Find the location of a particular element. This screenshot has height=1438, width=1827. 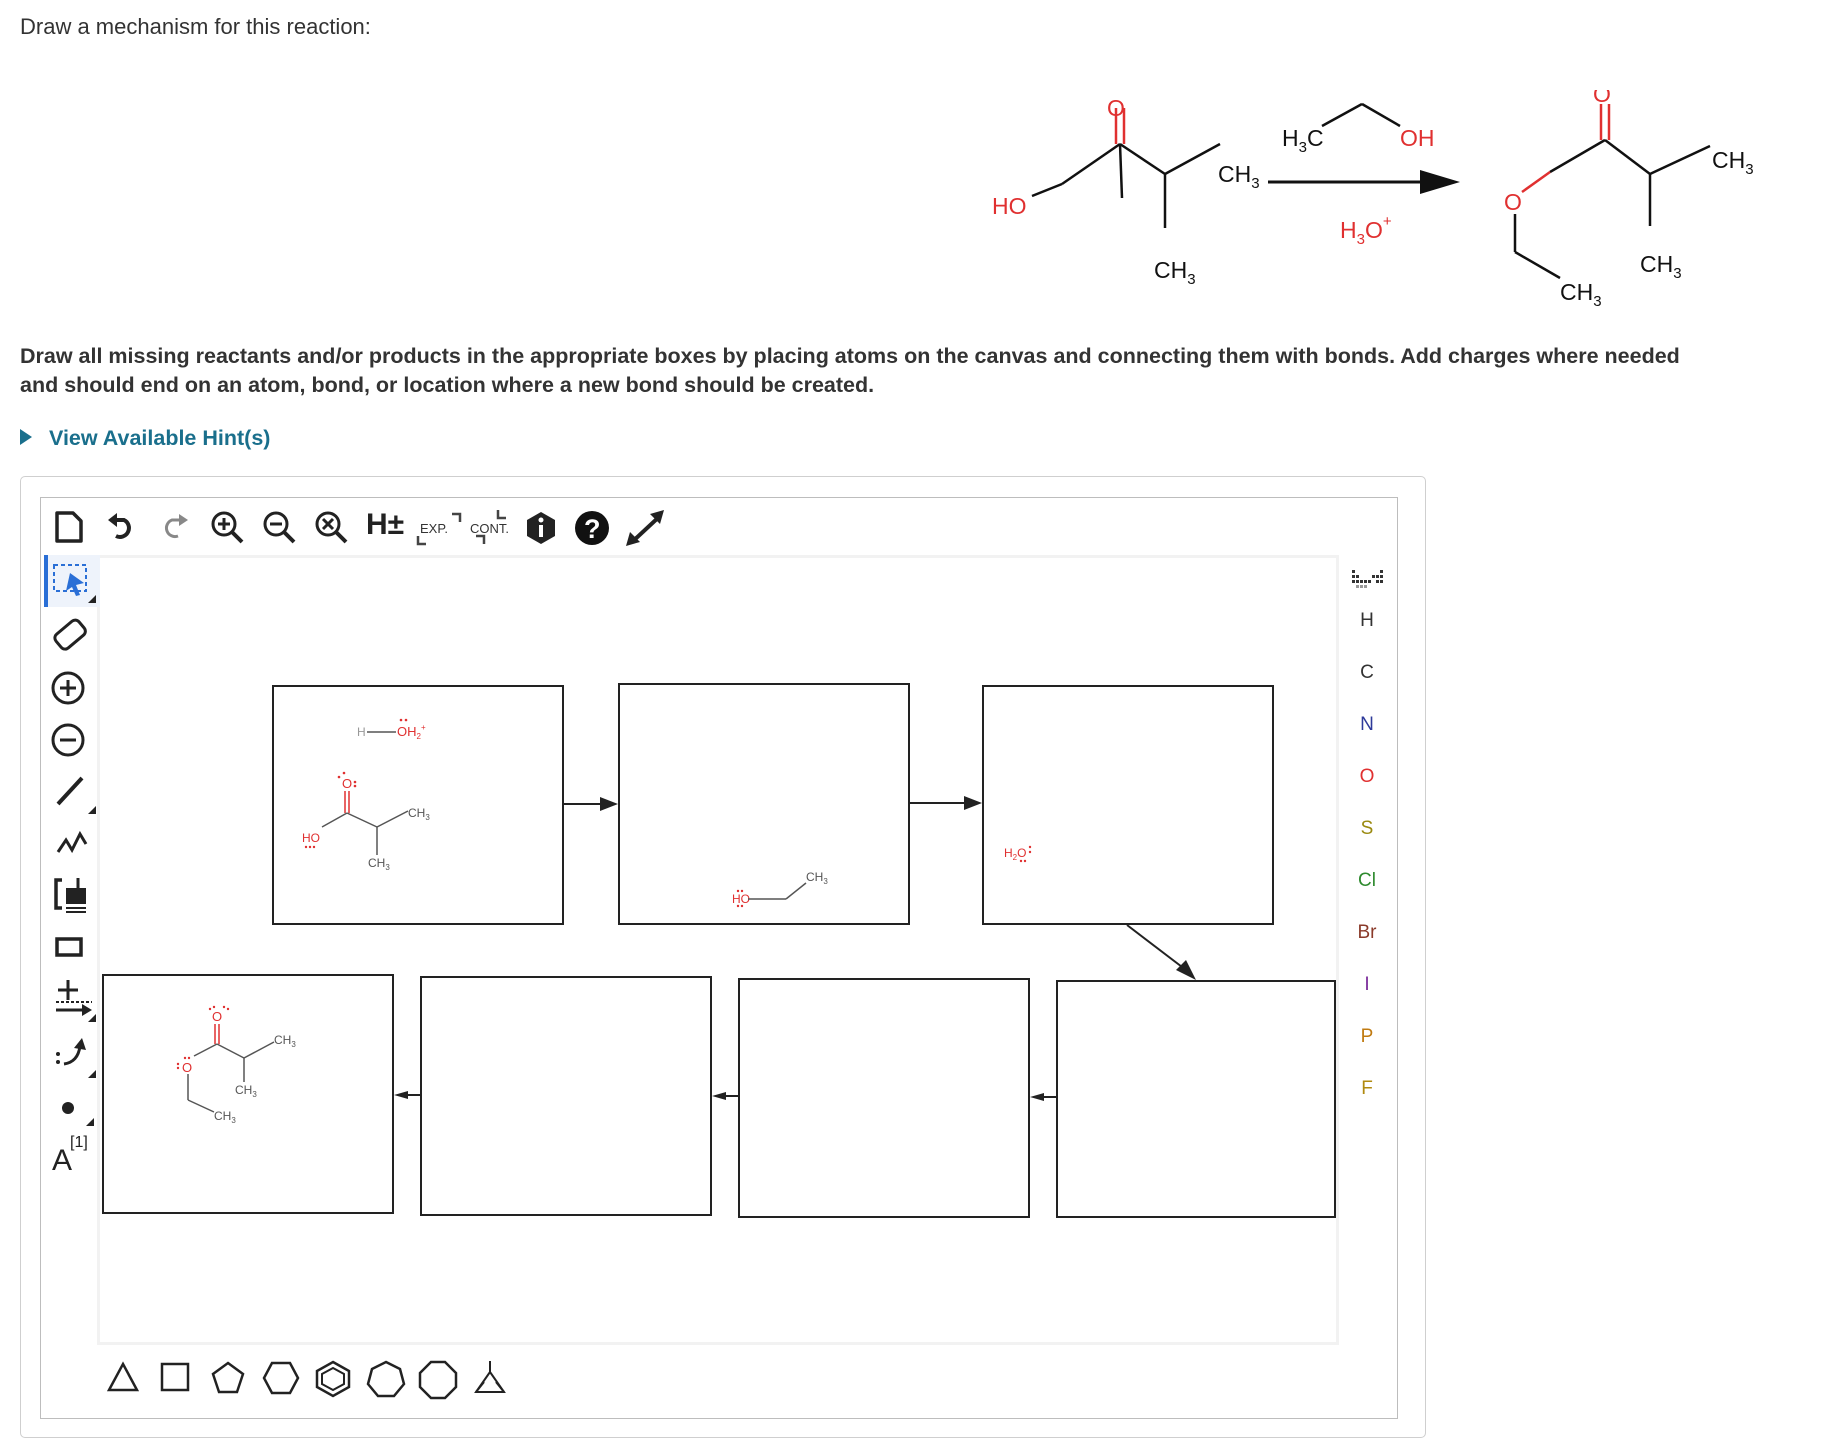

pentagon-template-icon is located at coordinates (228, 1378).